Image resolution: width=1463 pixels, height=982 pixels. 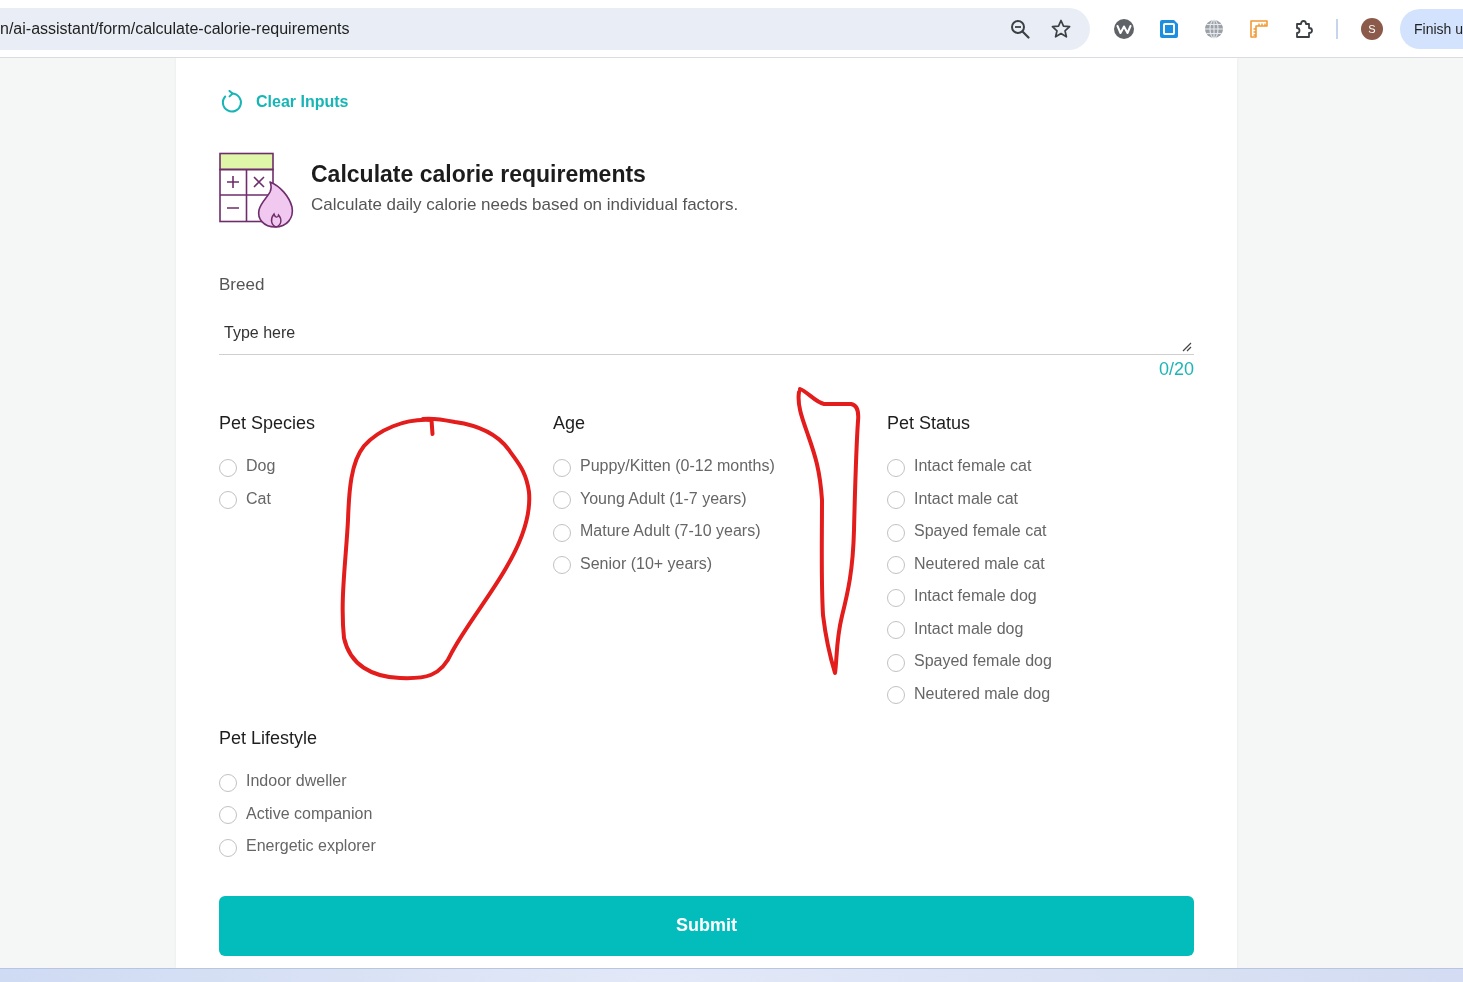 What do you see at coordinates (268, 738) in the screenshot?
I see `group-heading: Pet Lifestyle` at bounding box center [268, 738].